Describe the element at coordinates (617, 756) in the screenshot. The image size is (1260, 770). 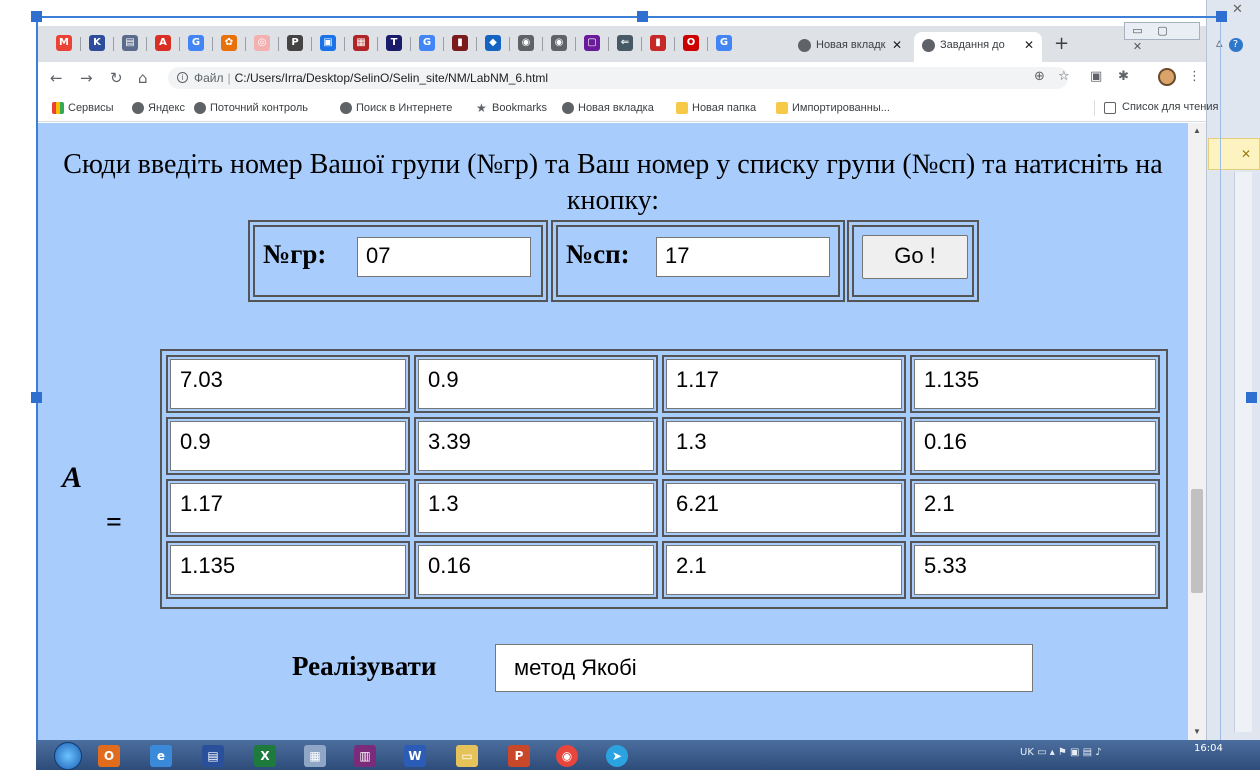
I see `telegram-icon: ➤` at that location.